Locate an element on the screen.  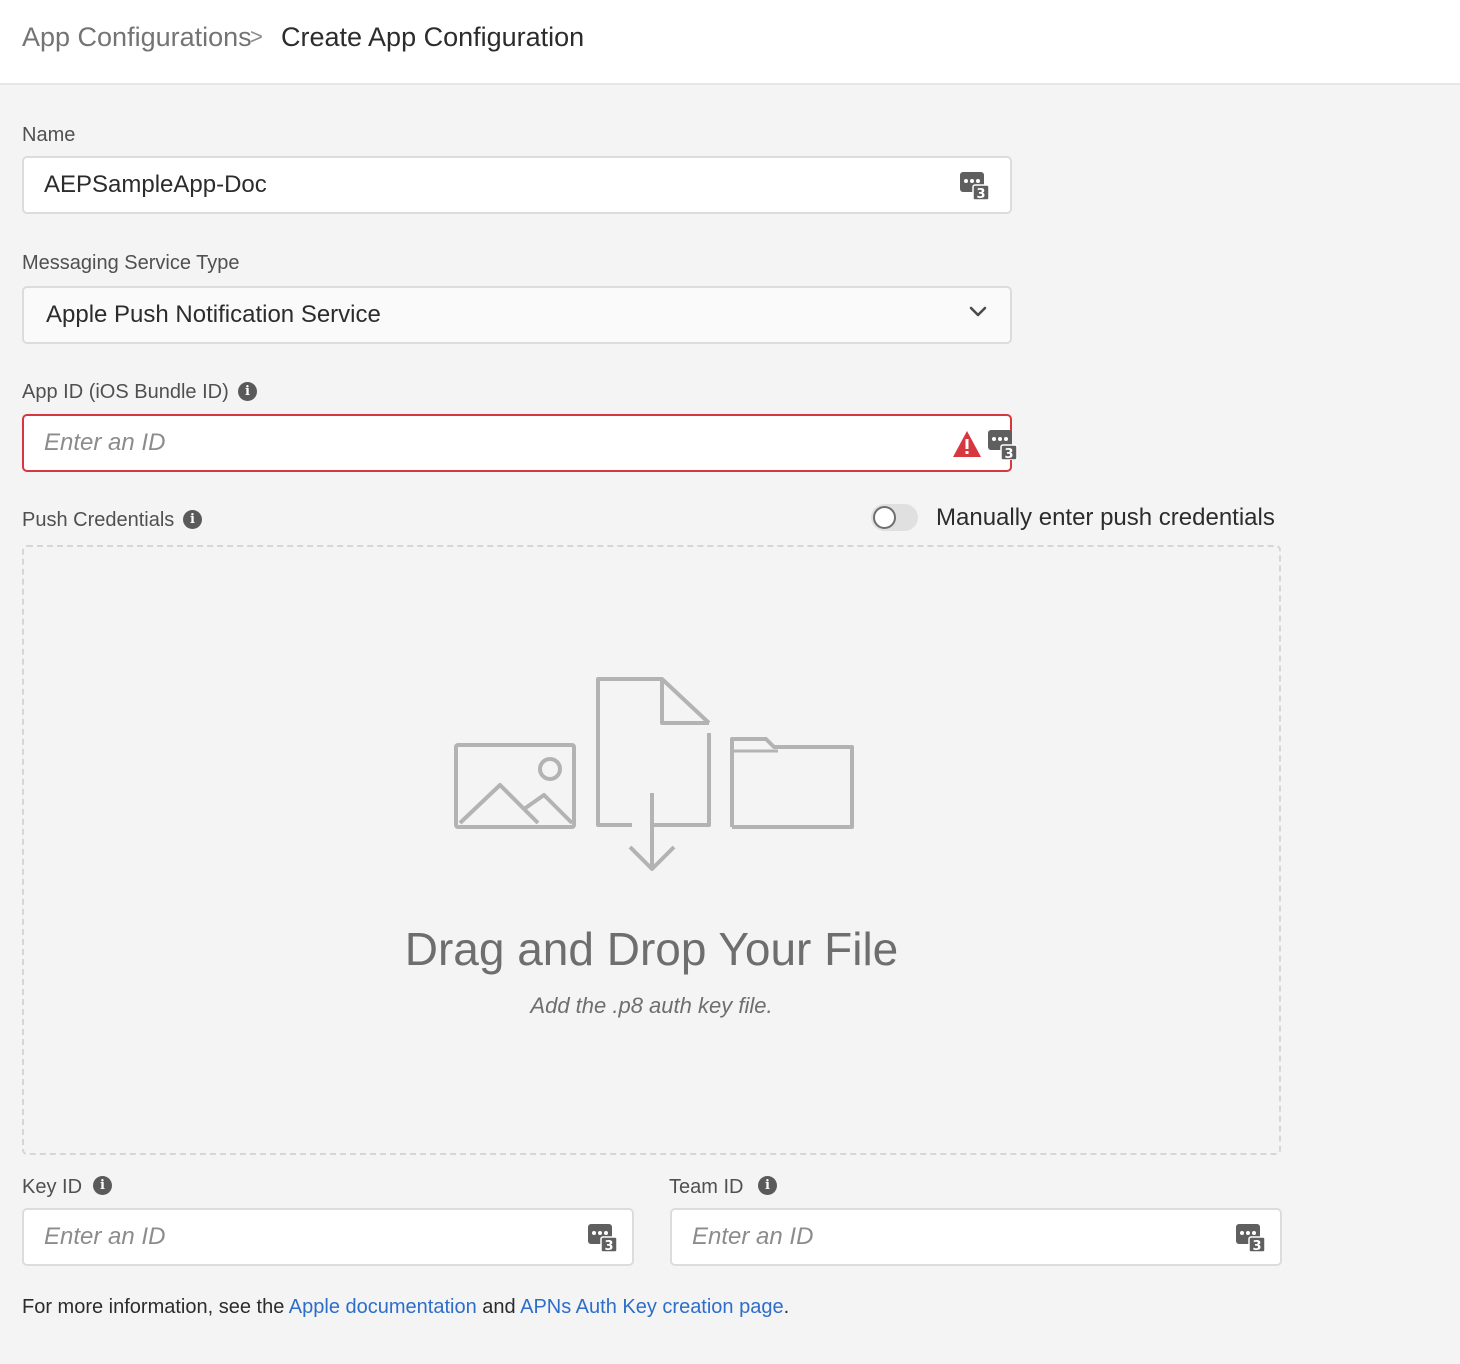
push-credentials-label: Push Credentials is located at coordinates (98, 520).